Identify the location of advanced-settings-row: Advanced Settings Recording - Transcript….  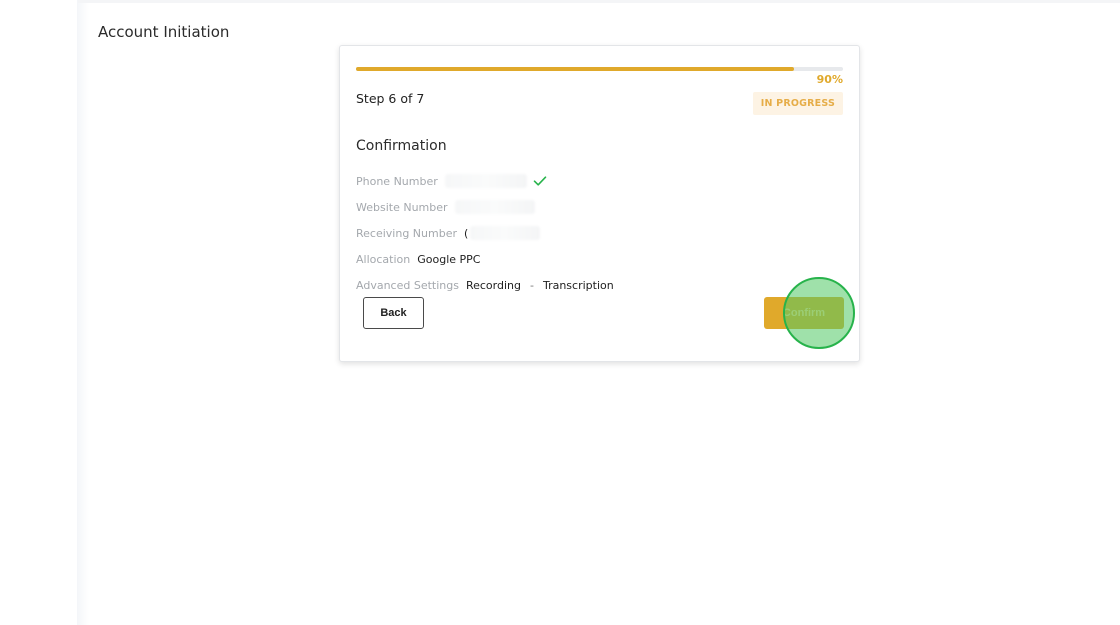
(596, 285).